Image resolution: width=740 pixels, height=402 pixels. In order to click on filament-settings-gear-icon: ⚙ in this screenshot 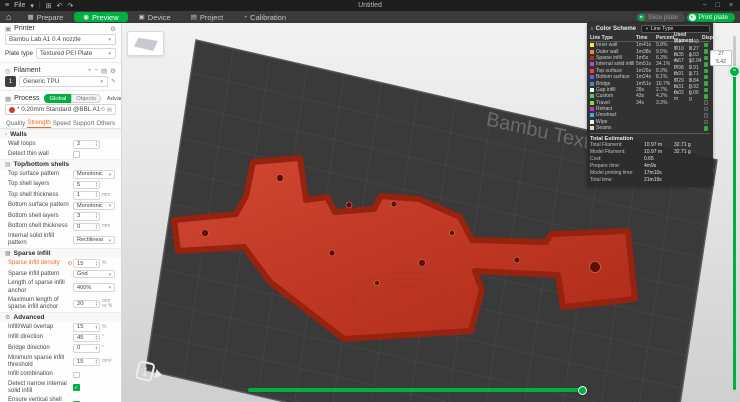, I will do `click(113, 71)`.